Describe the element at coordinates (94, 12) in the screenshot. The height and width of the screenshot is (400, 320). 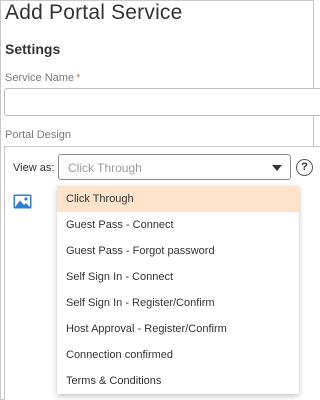
I see `page-title: Add Portal Service` at that location.